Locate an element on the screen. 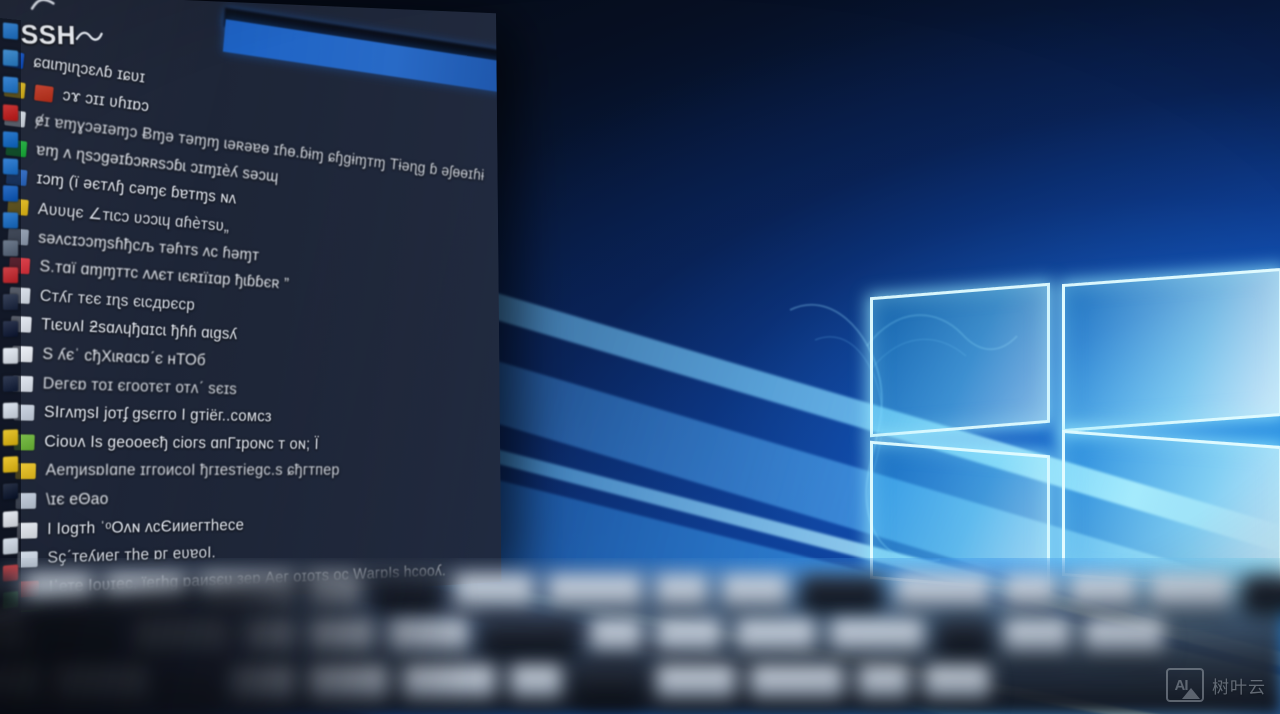  menu-item-label: Ѕҫˊтеʎиег тһе ɒг еʋɐоІ. is located at coordinates (132, 555).